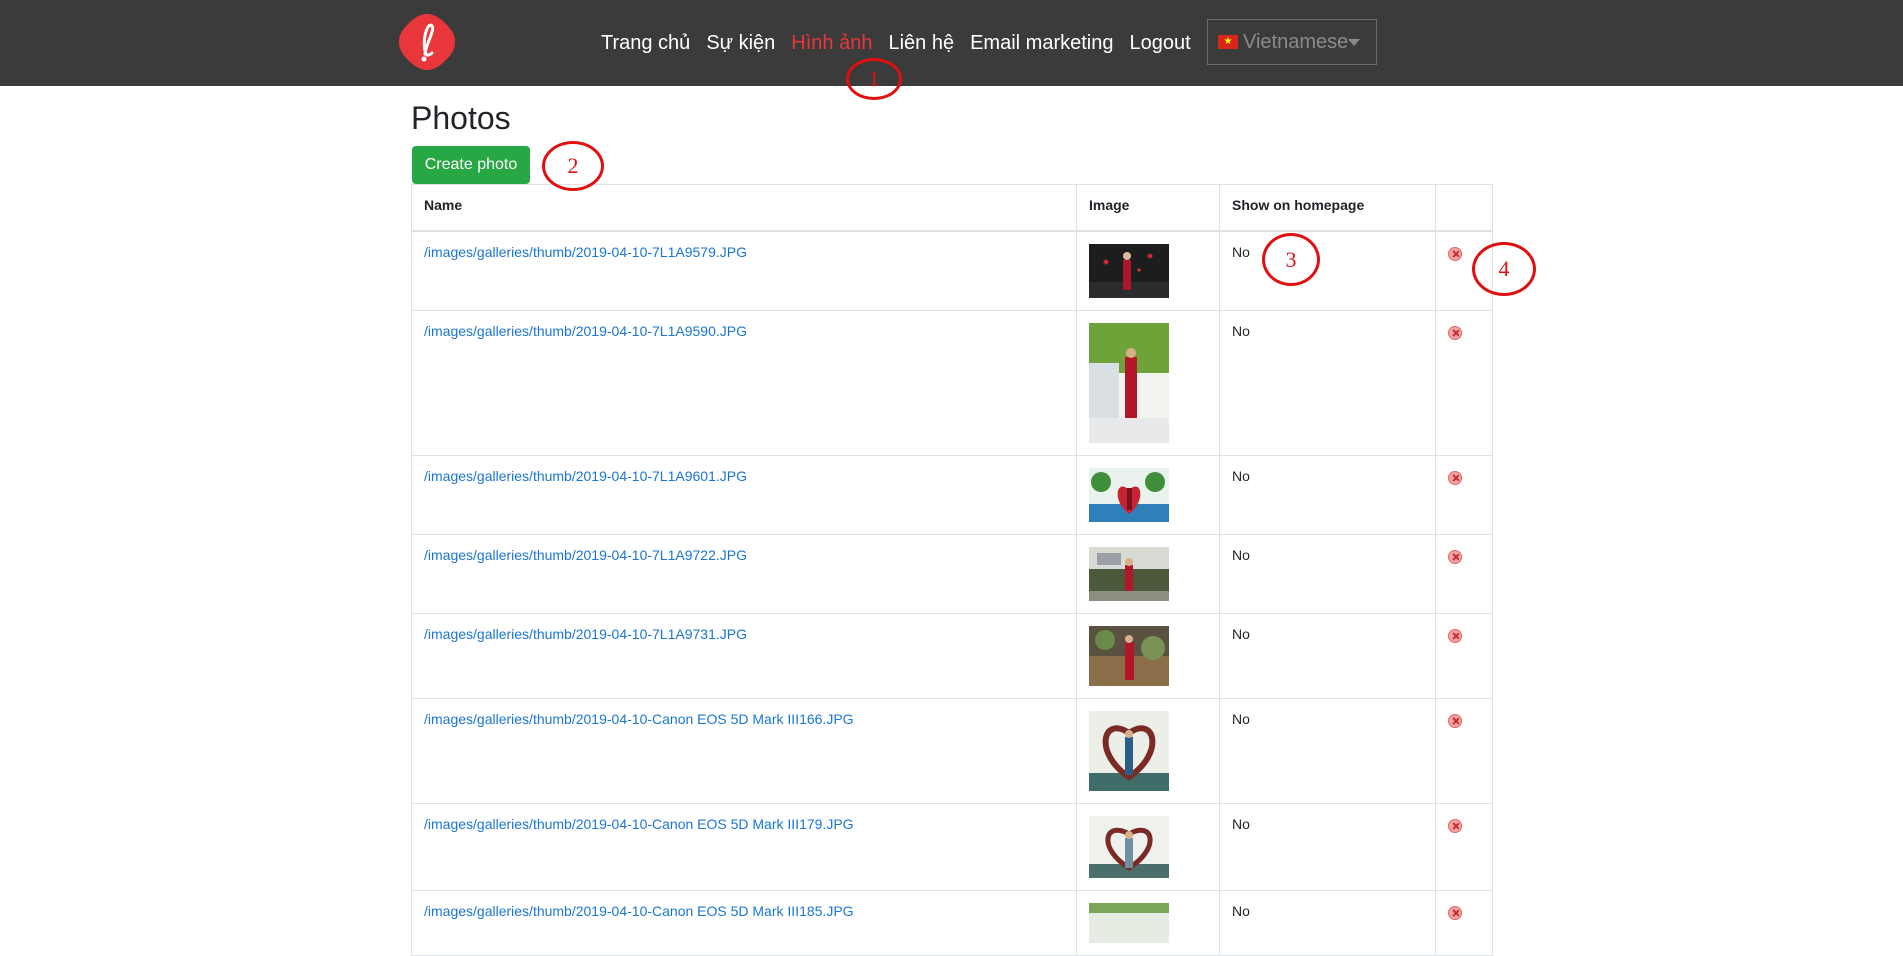 This screenshot has width=1903, height=956. I want to click on create-photo-button: Create photo, so click(471, 165).